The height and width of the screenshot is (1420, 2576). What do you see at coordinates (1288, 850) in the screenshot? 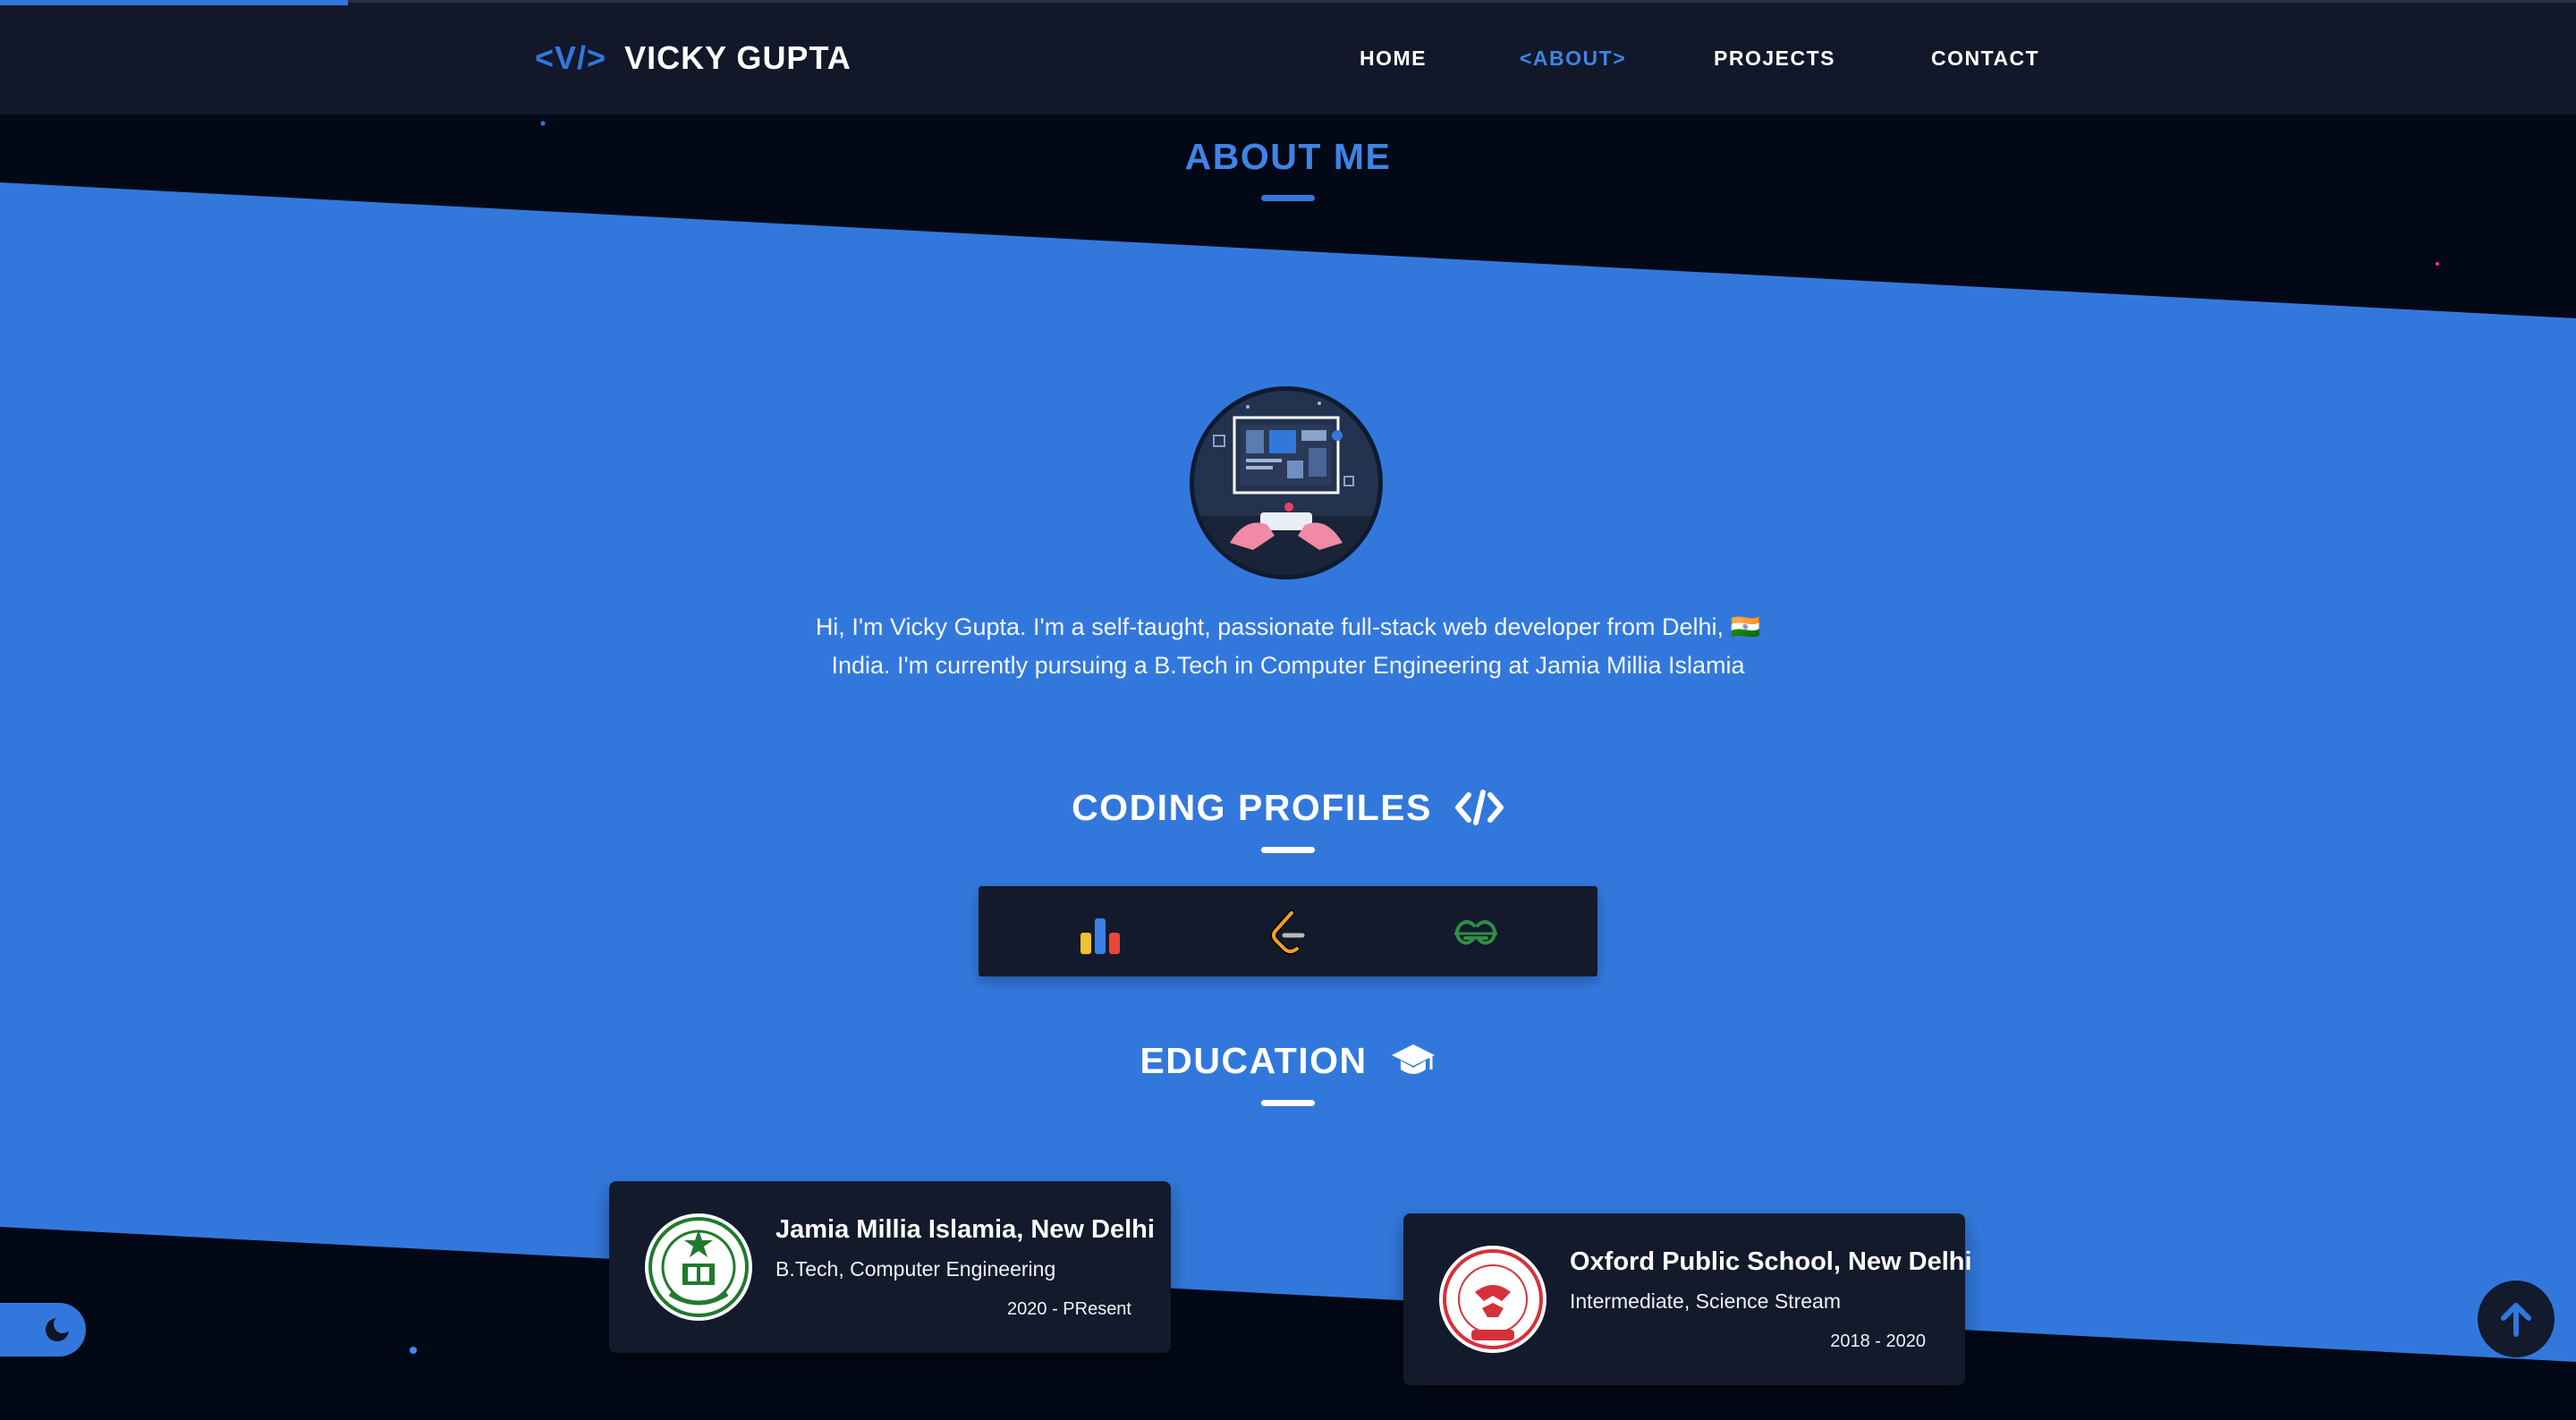
I see `coding-profiles-underline` at bounding box center [1288, 850].